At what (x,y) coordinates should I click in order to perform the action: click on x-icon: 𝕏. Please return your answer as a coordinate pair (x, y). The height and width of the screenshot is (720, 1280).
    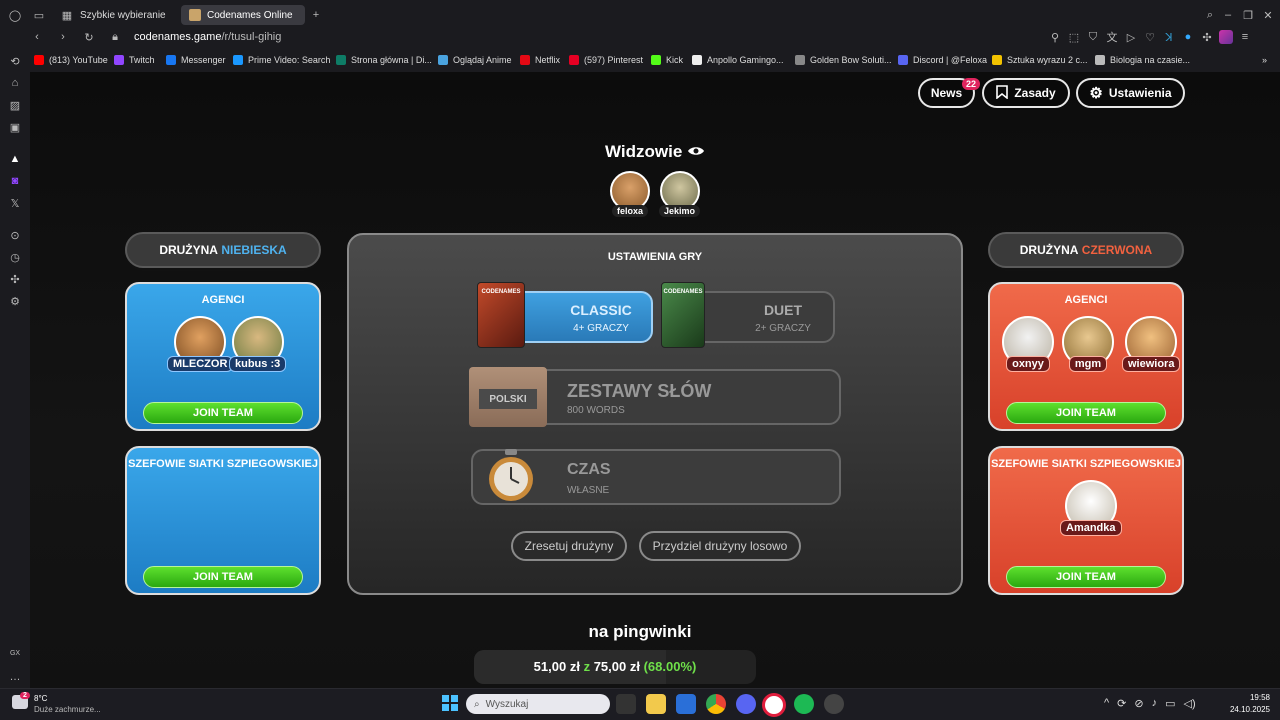
    Looking at the image, I should click on (15, 203).